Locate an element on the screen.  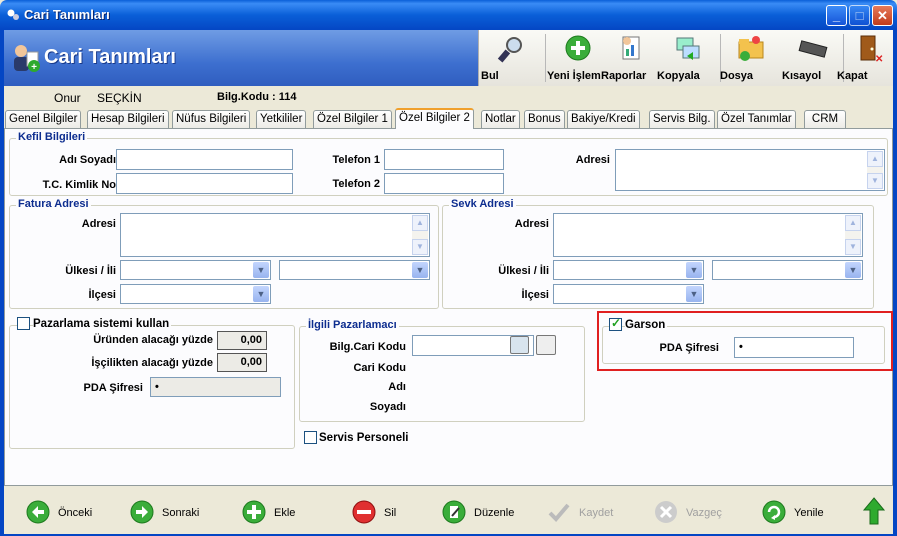
fatura-adresi-textarea: ▲ ▼ is located at coordinates (275, 235).